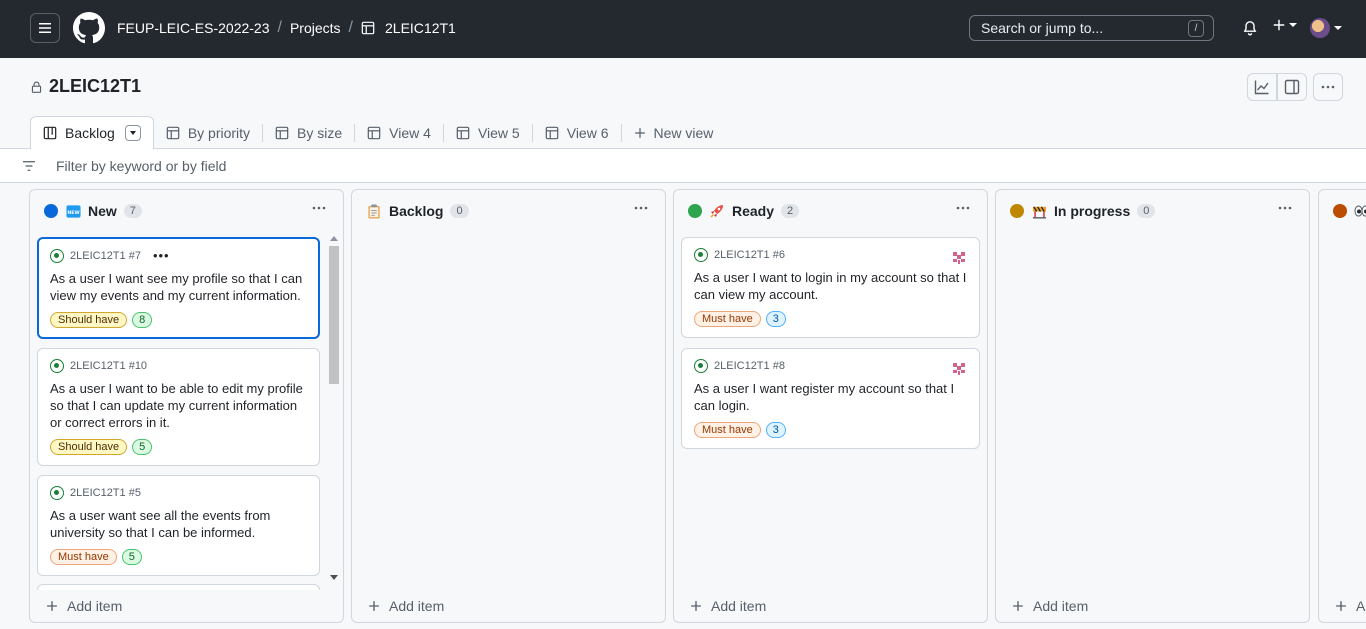 The image size is (1366, 629). Describe the element at coordinates (208, 132) in the screenshot. I see `tab-by-priority: By priority` at that location.